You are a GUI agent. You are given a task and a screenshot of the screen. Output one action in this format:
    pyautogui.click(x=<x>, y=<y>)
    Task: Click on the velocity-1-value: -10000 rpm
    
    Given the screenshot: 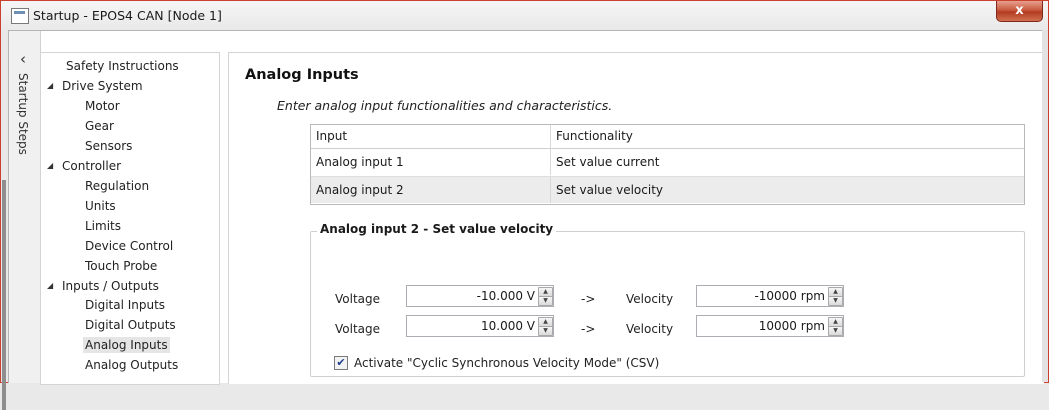 What is the action you would take?
    pyautogui.click(x=789, y=296)
    